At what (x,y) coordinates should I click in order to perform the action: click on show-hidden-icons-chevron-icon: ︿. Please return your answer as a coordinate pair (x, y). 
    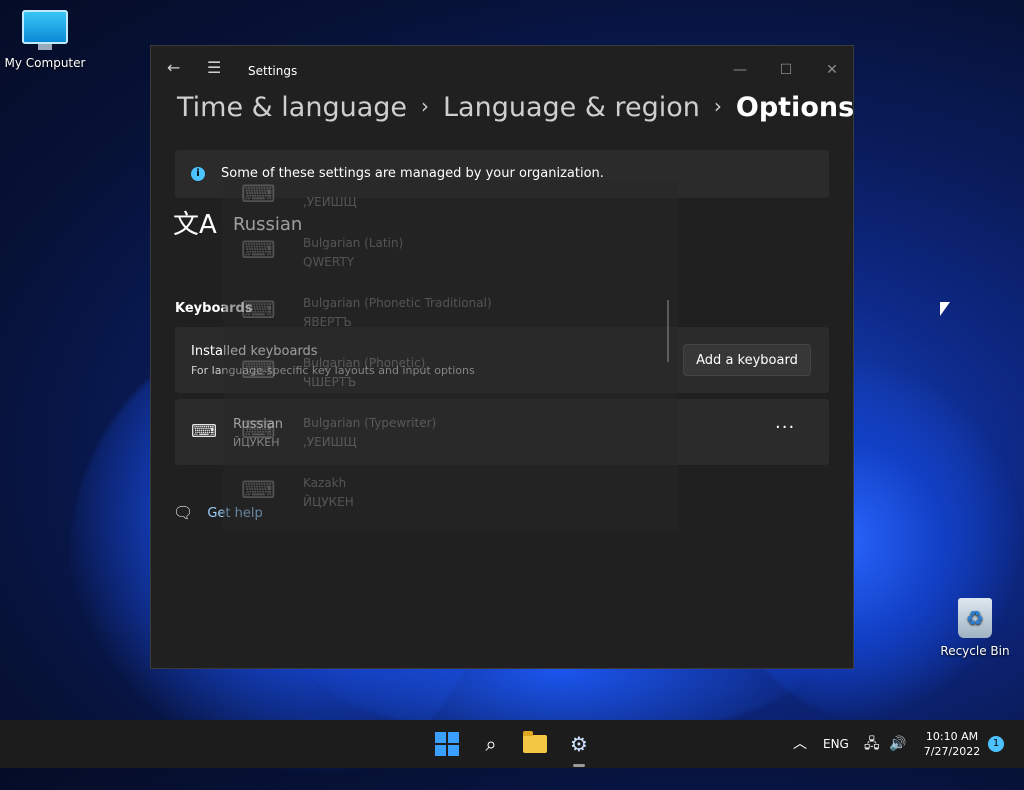
    Looking at the image, I should click on (800, 744).